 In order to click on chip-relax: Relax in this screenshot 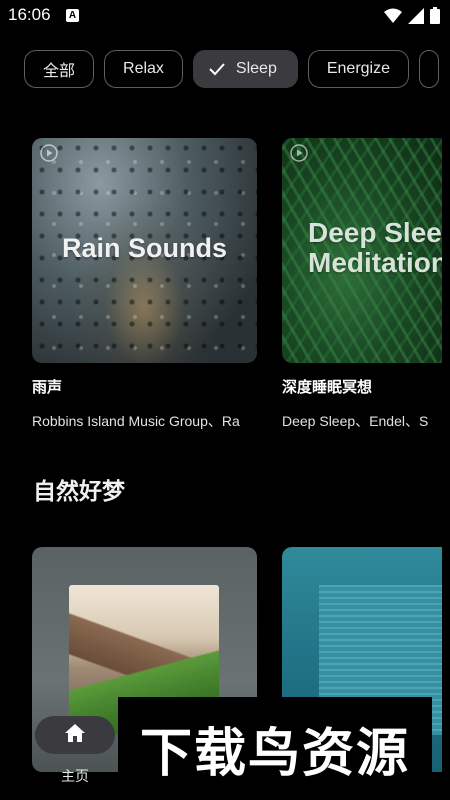, I will do `click(143, 69)`.